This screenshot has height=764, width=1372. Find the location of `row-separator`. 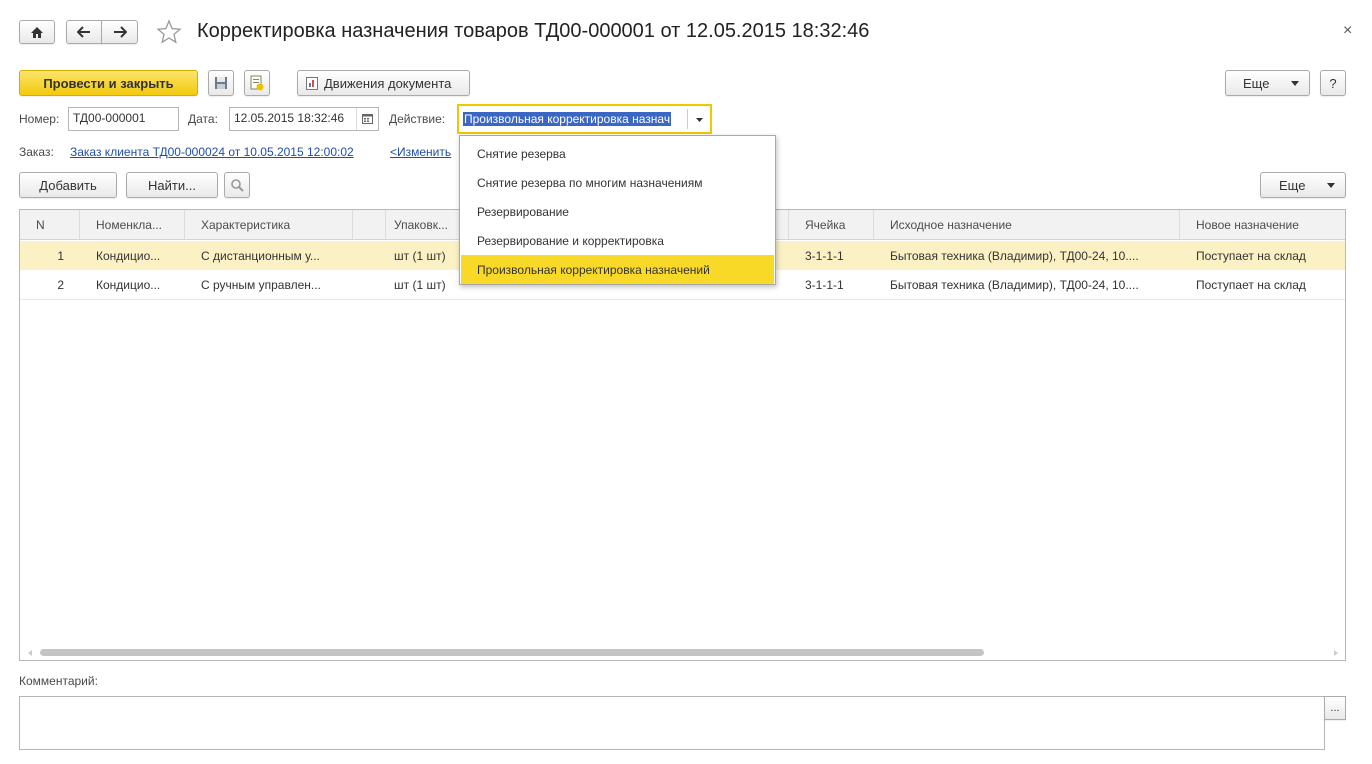

row-separator is located at coordinates (682, 299).